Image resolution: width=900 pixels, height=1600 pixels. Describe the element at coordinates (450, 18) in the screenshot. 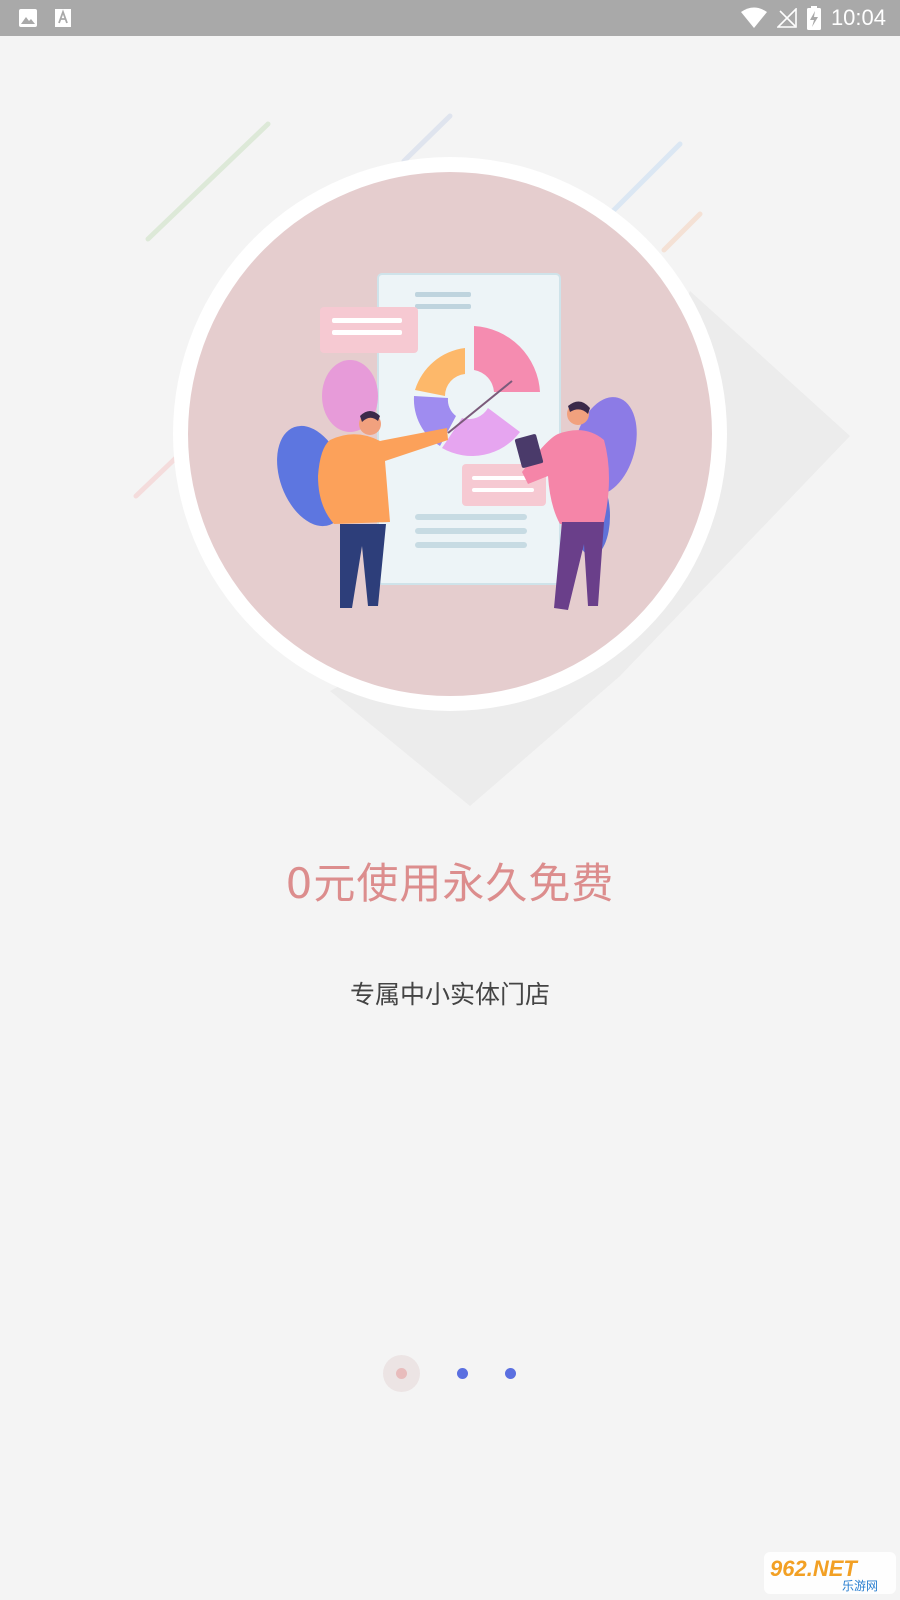

I see `status-bar: 10:04` at that location.